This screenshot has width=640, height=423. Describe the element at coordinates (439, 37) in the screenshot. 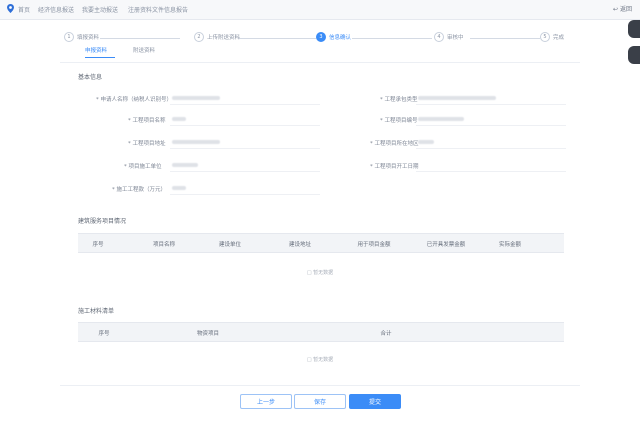

I see `step-number: 4` at that location.